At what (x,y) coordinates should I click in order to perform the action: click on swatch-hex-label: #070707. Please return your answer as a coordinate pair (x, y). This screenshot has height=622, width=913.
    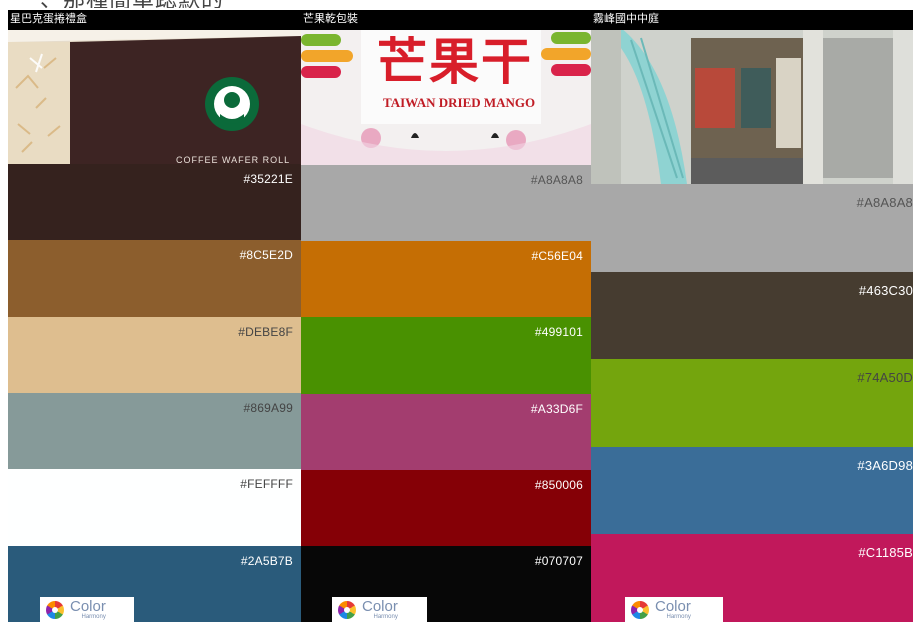
    Looking at the image, I should click on (558, 560).